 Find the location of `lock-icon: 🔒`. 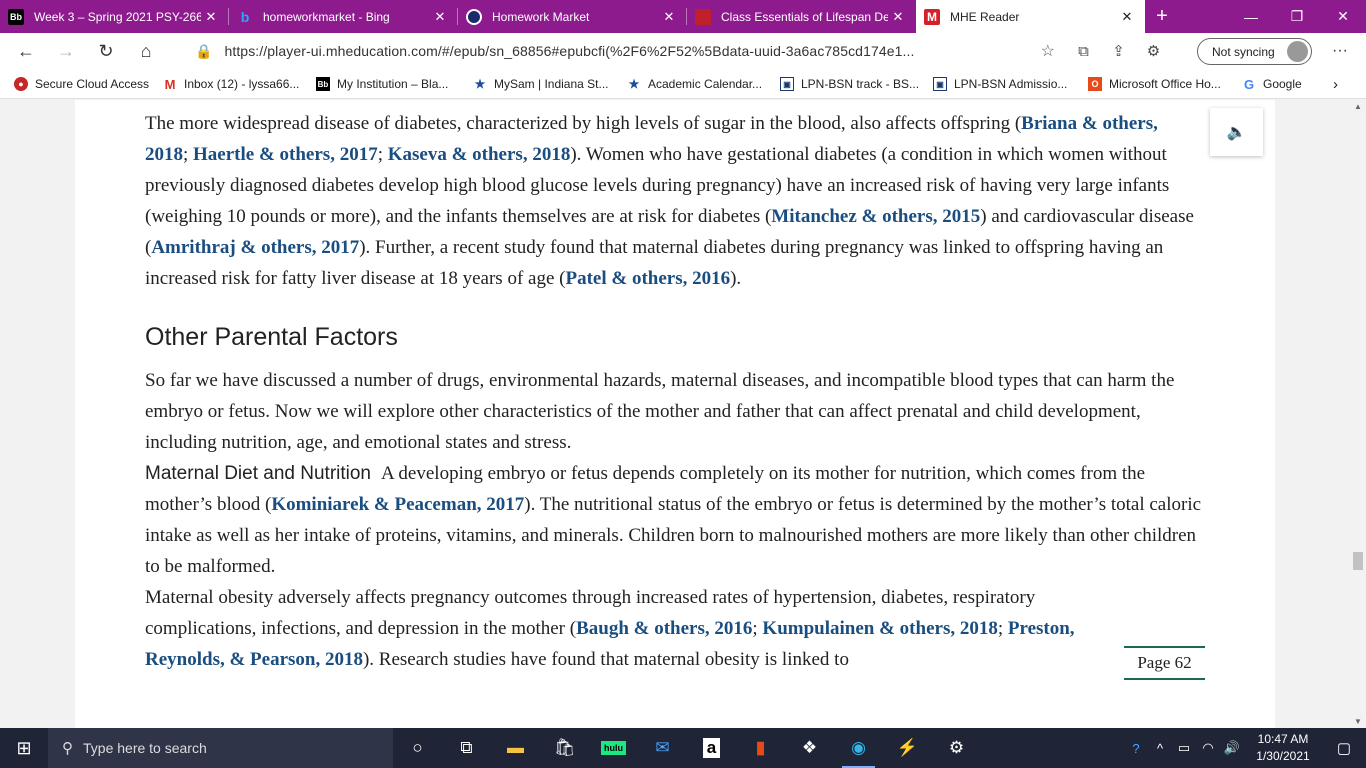

lock-icon: 🔒 is located at coordinates (203, 51).